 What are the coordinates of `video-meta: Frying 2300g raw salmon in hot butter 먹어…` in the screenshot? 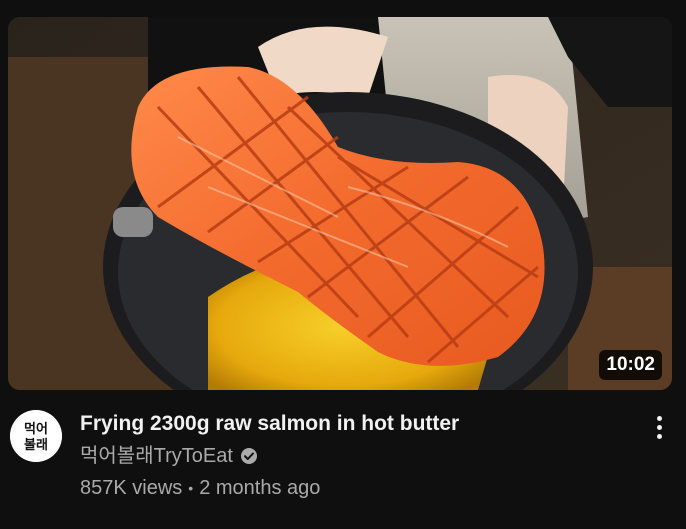 It's located at (360, 456).